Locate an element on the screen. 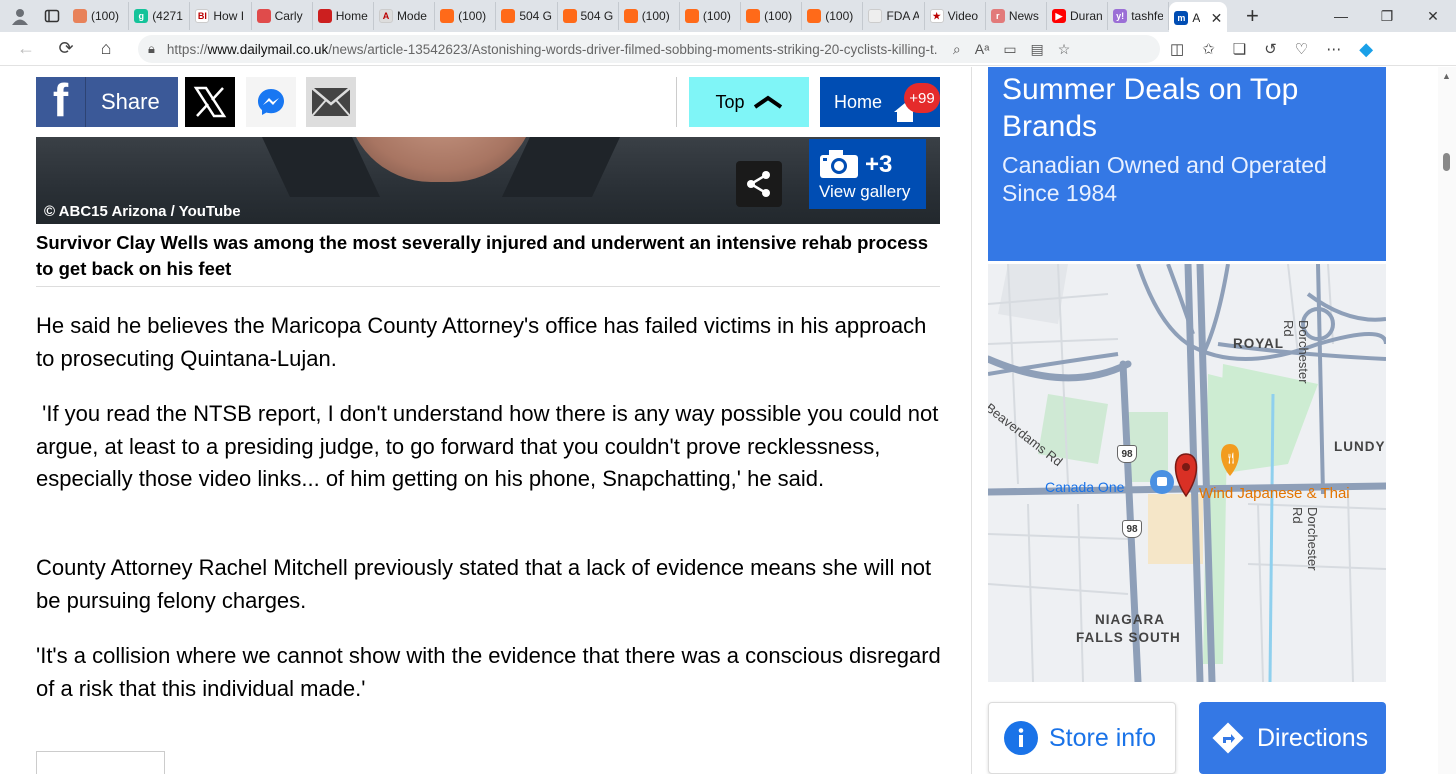  read-aloud-icon: A͏ᵃ is located at coordinates (982, 49).